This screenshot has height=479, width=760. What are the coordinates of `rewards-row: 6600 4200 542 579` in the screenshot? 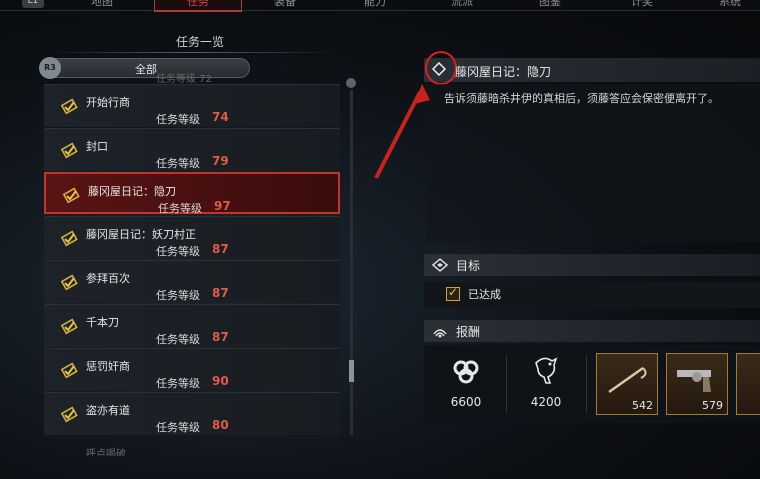 It's located at (592, 384).